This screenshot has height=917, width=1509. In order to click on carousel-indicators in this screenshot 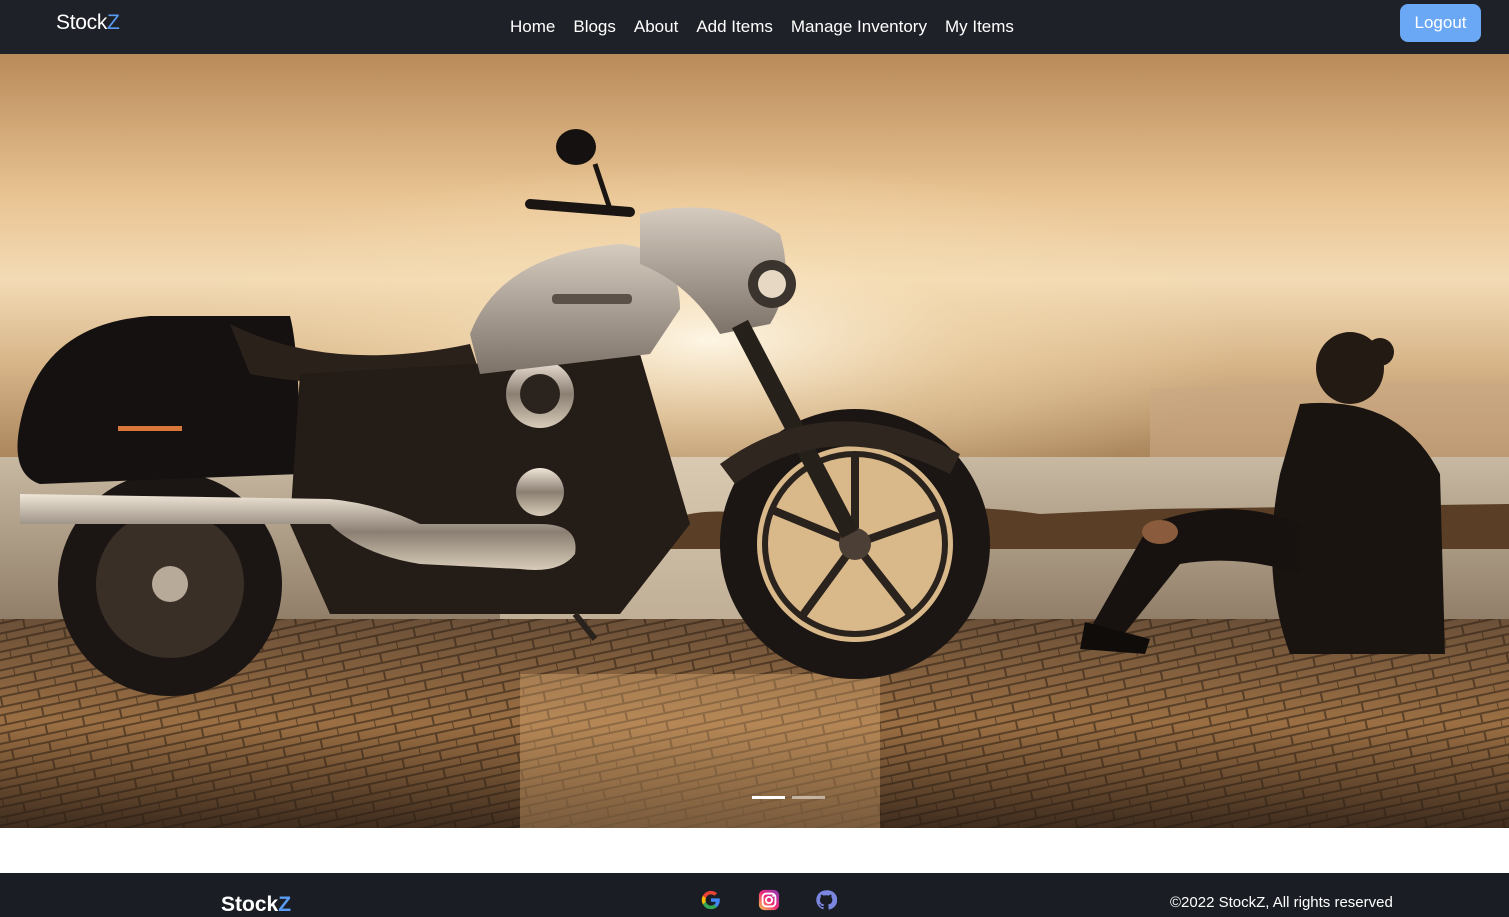, I will do `click(788, 797)`.